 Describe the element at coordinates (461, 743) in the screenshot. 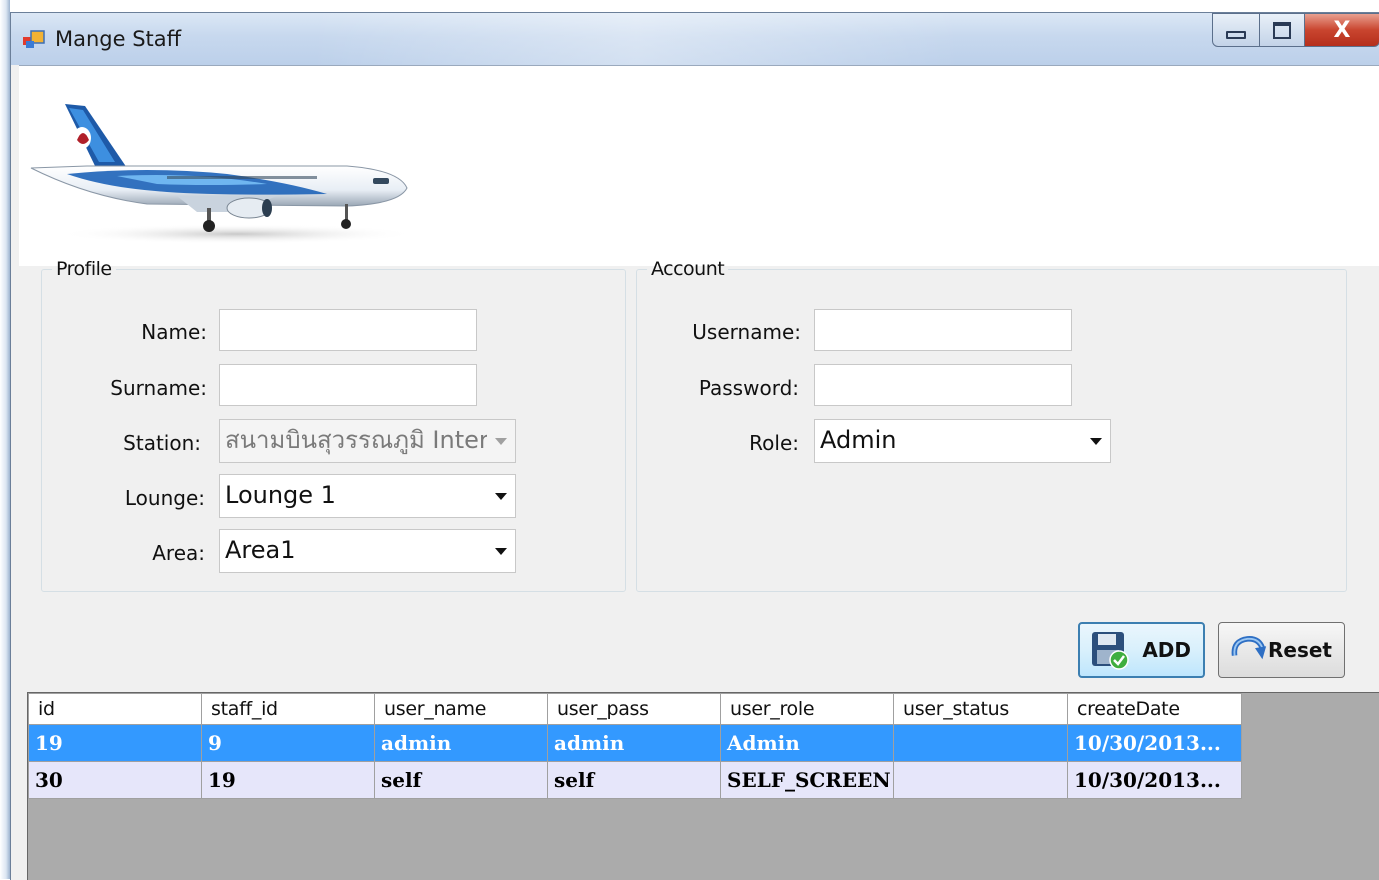

I see `cell-user-name: admin` at that location.